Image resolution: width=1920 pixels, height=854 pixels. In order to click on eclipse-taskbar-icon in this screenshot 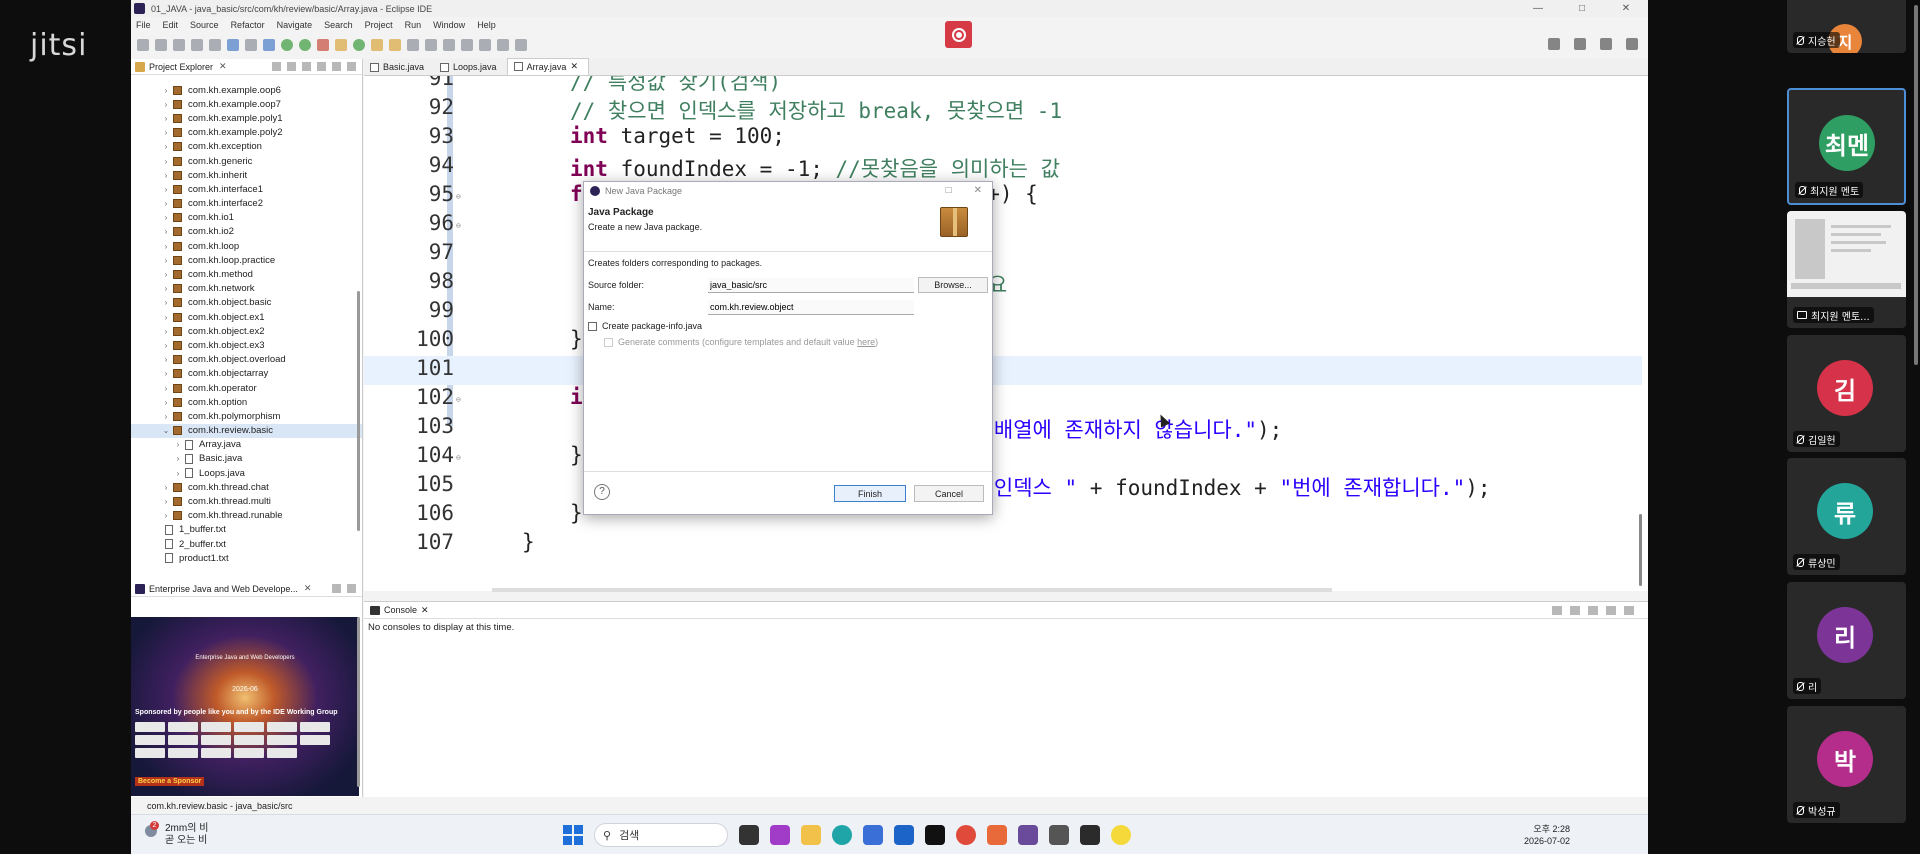, I will do `click(1028, 835)`.